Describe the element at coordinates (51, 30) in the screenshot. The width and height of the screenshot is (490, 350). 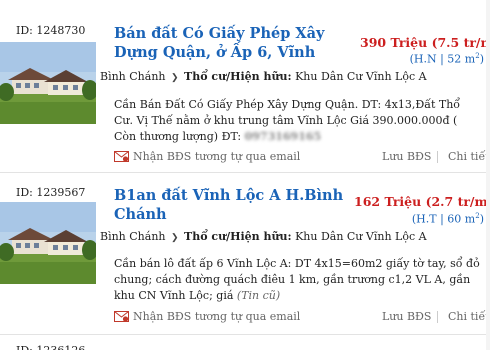
I see `listing-id: ID: 1248730` at that location.